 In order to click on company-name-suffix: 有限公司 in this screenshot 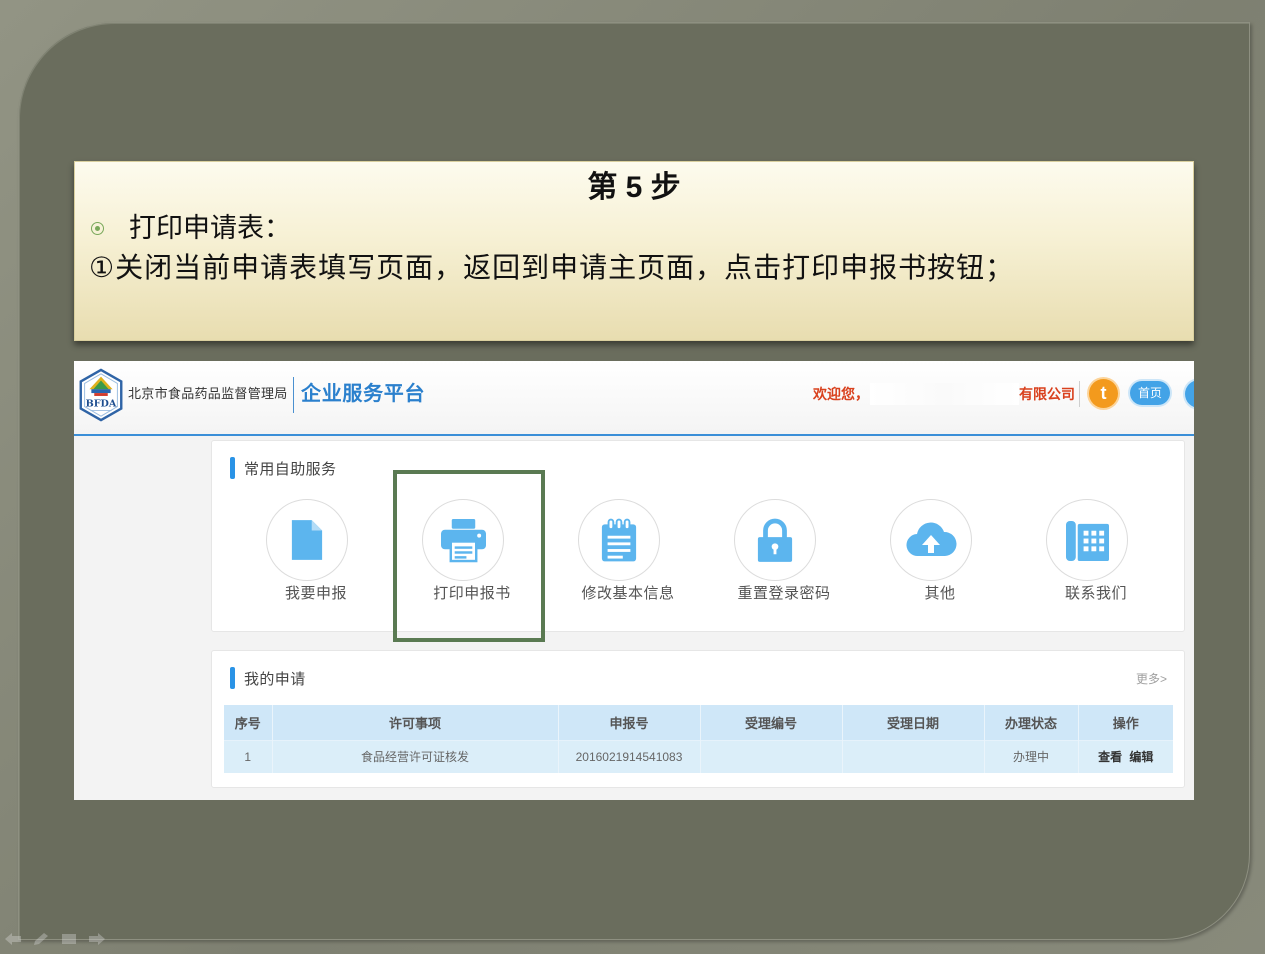, I will do `click(1047, 394)`.